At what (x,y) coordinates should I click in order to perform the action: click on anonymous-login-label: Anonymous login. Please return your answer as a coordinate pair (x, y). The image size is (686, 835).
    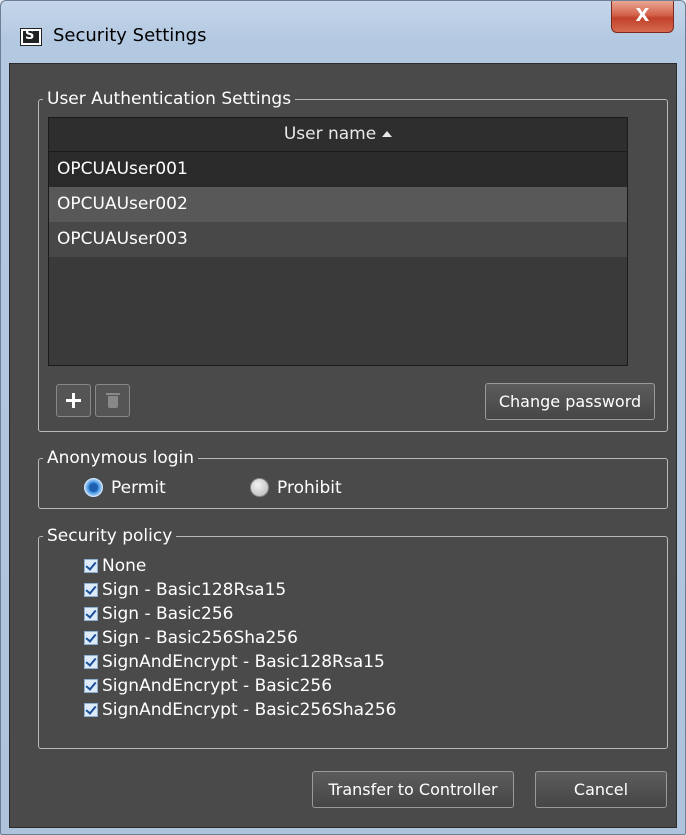
    Looking at the image, I should click on (121, 458).